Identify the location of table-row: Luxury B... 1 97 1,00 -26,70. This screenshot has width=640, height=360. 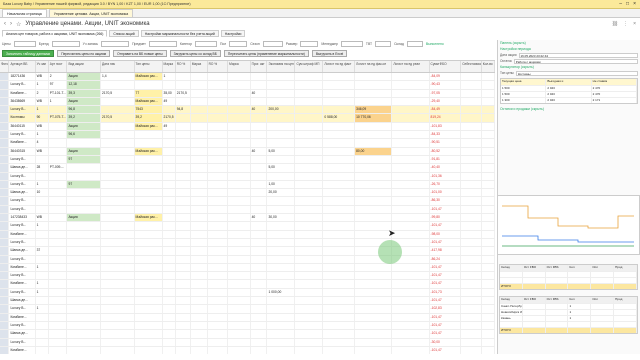
(247, 185).